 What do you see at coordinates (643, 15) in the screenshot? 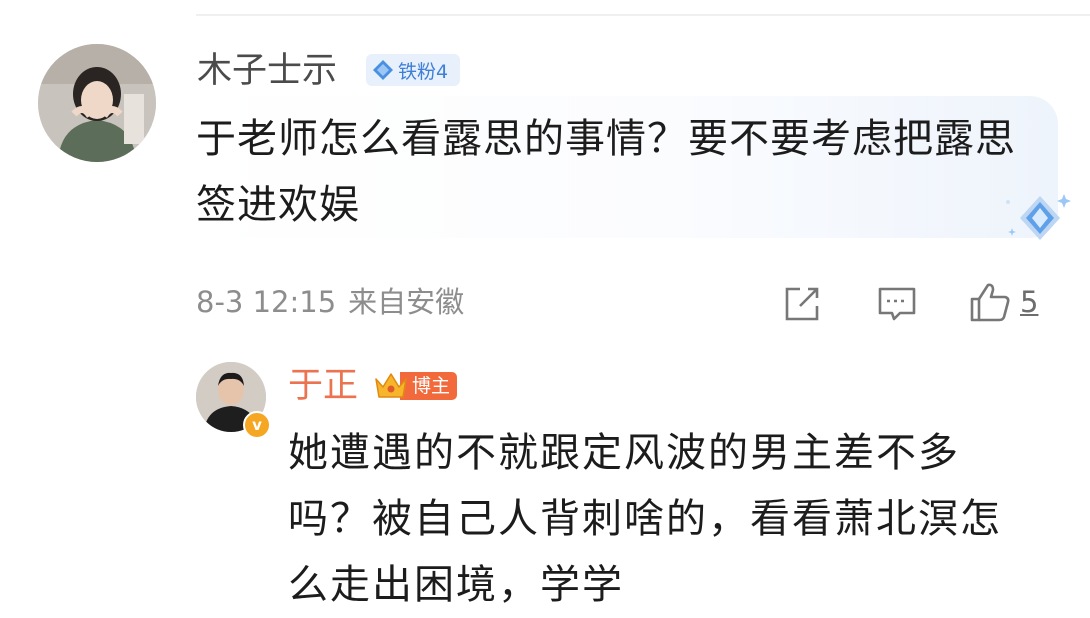
I see `divider-line` at bounding box center [643, 15].